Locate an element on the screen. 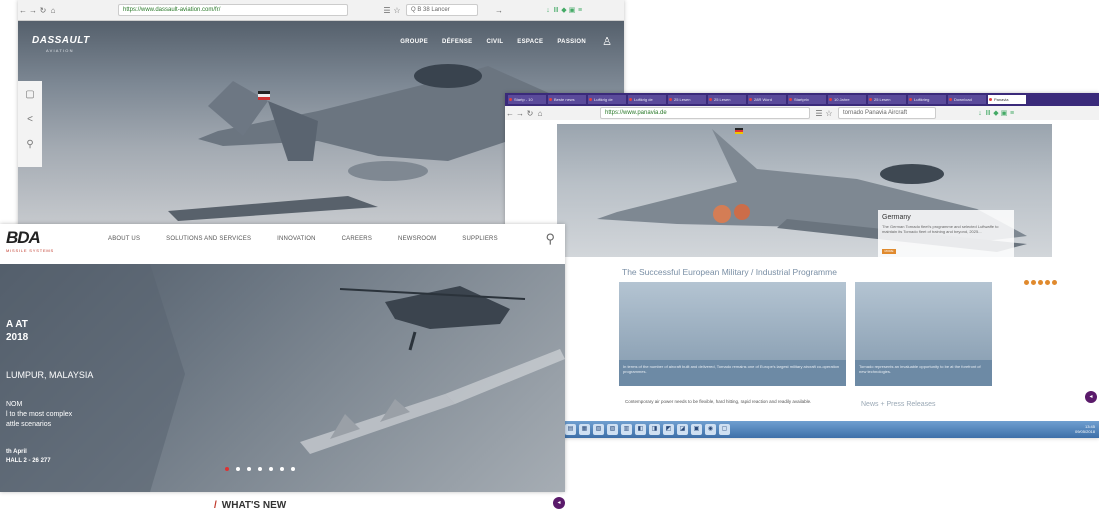  chat-button: ◂ is located at coordinates (1091, 397).